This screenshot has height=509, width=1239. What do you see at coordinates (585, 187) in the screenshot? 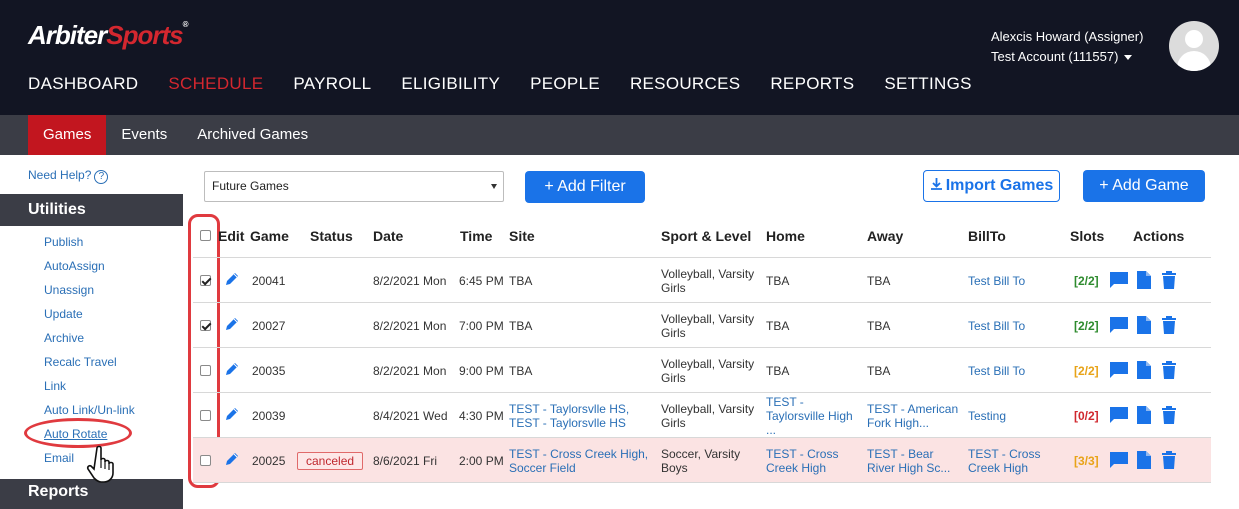
I see `add-filter-button: + Add Filter` at bounding box center [585, 187].